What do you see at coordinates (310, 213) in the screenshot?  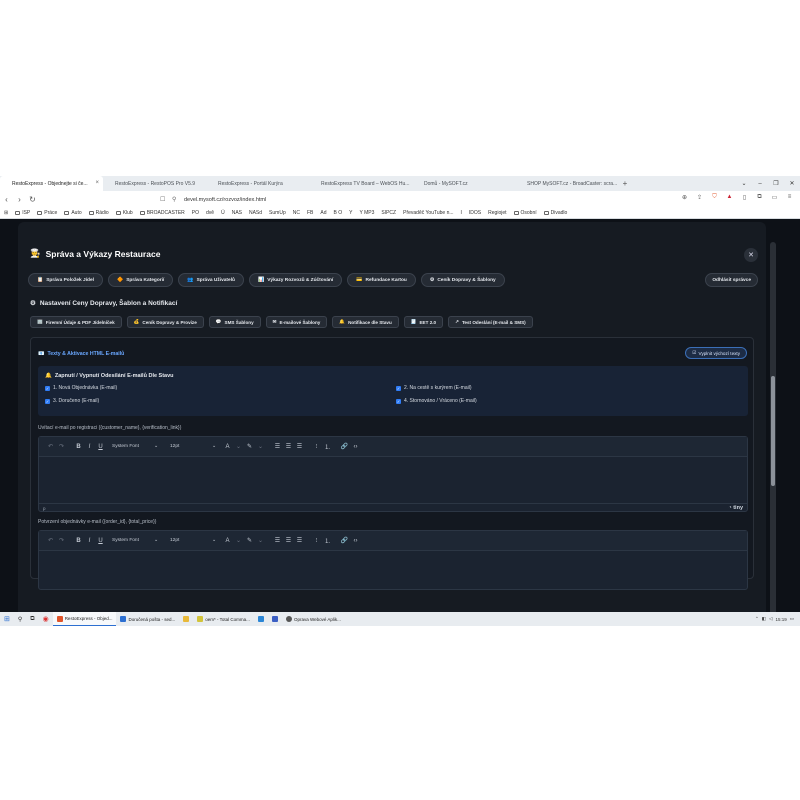 I see `bookmark-item: FB` at bounding box center [310, 213].